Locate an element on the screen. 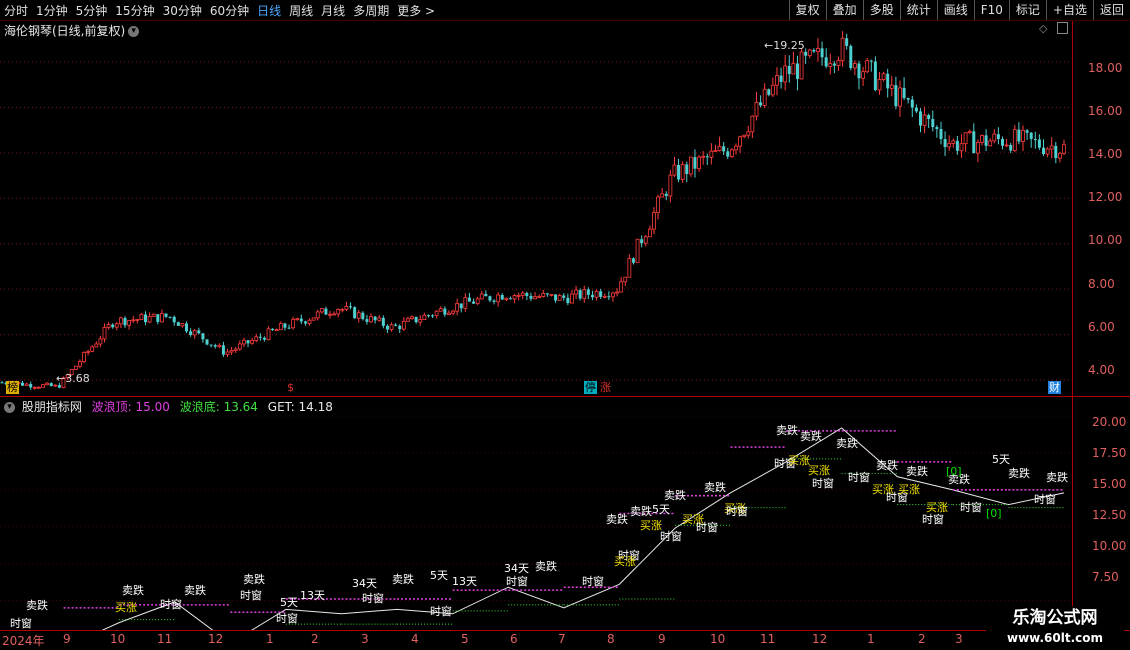 This screenshot has width=1130, height=650. f10-button: F10 is located at coordinates (991, 10).